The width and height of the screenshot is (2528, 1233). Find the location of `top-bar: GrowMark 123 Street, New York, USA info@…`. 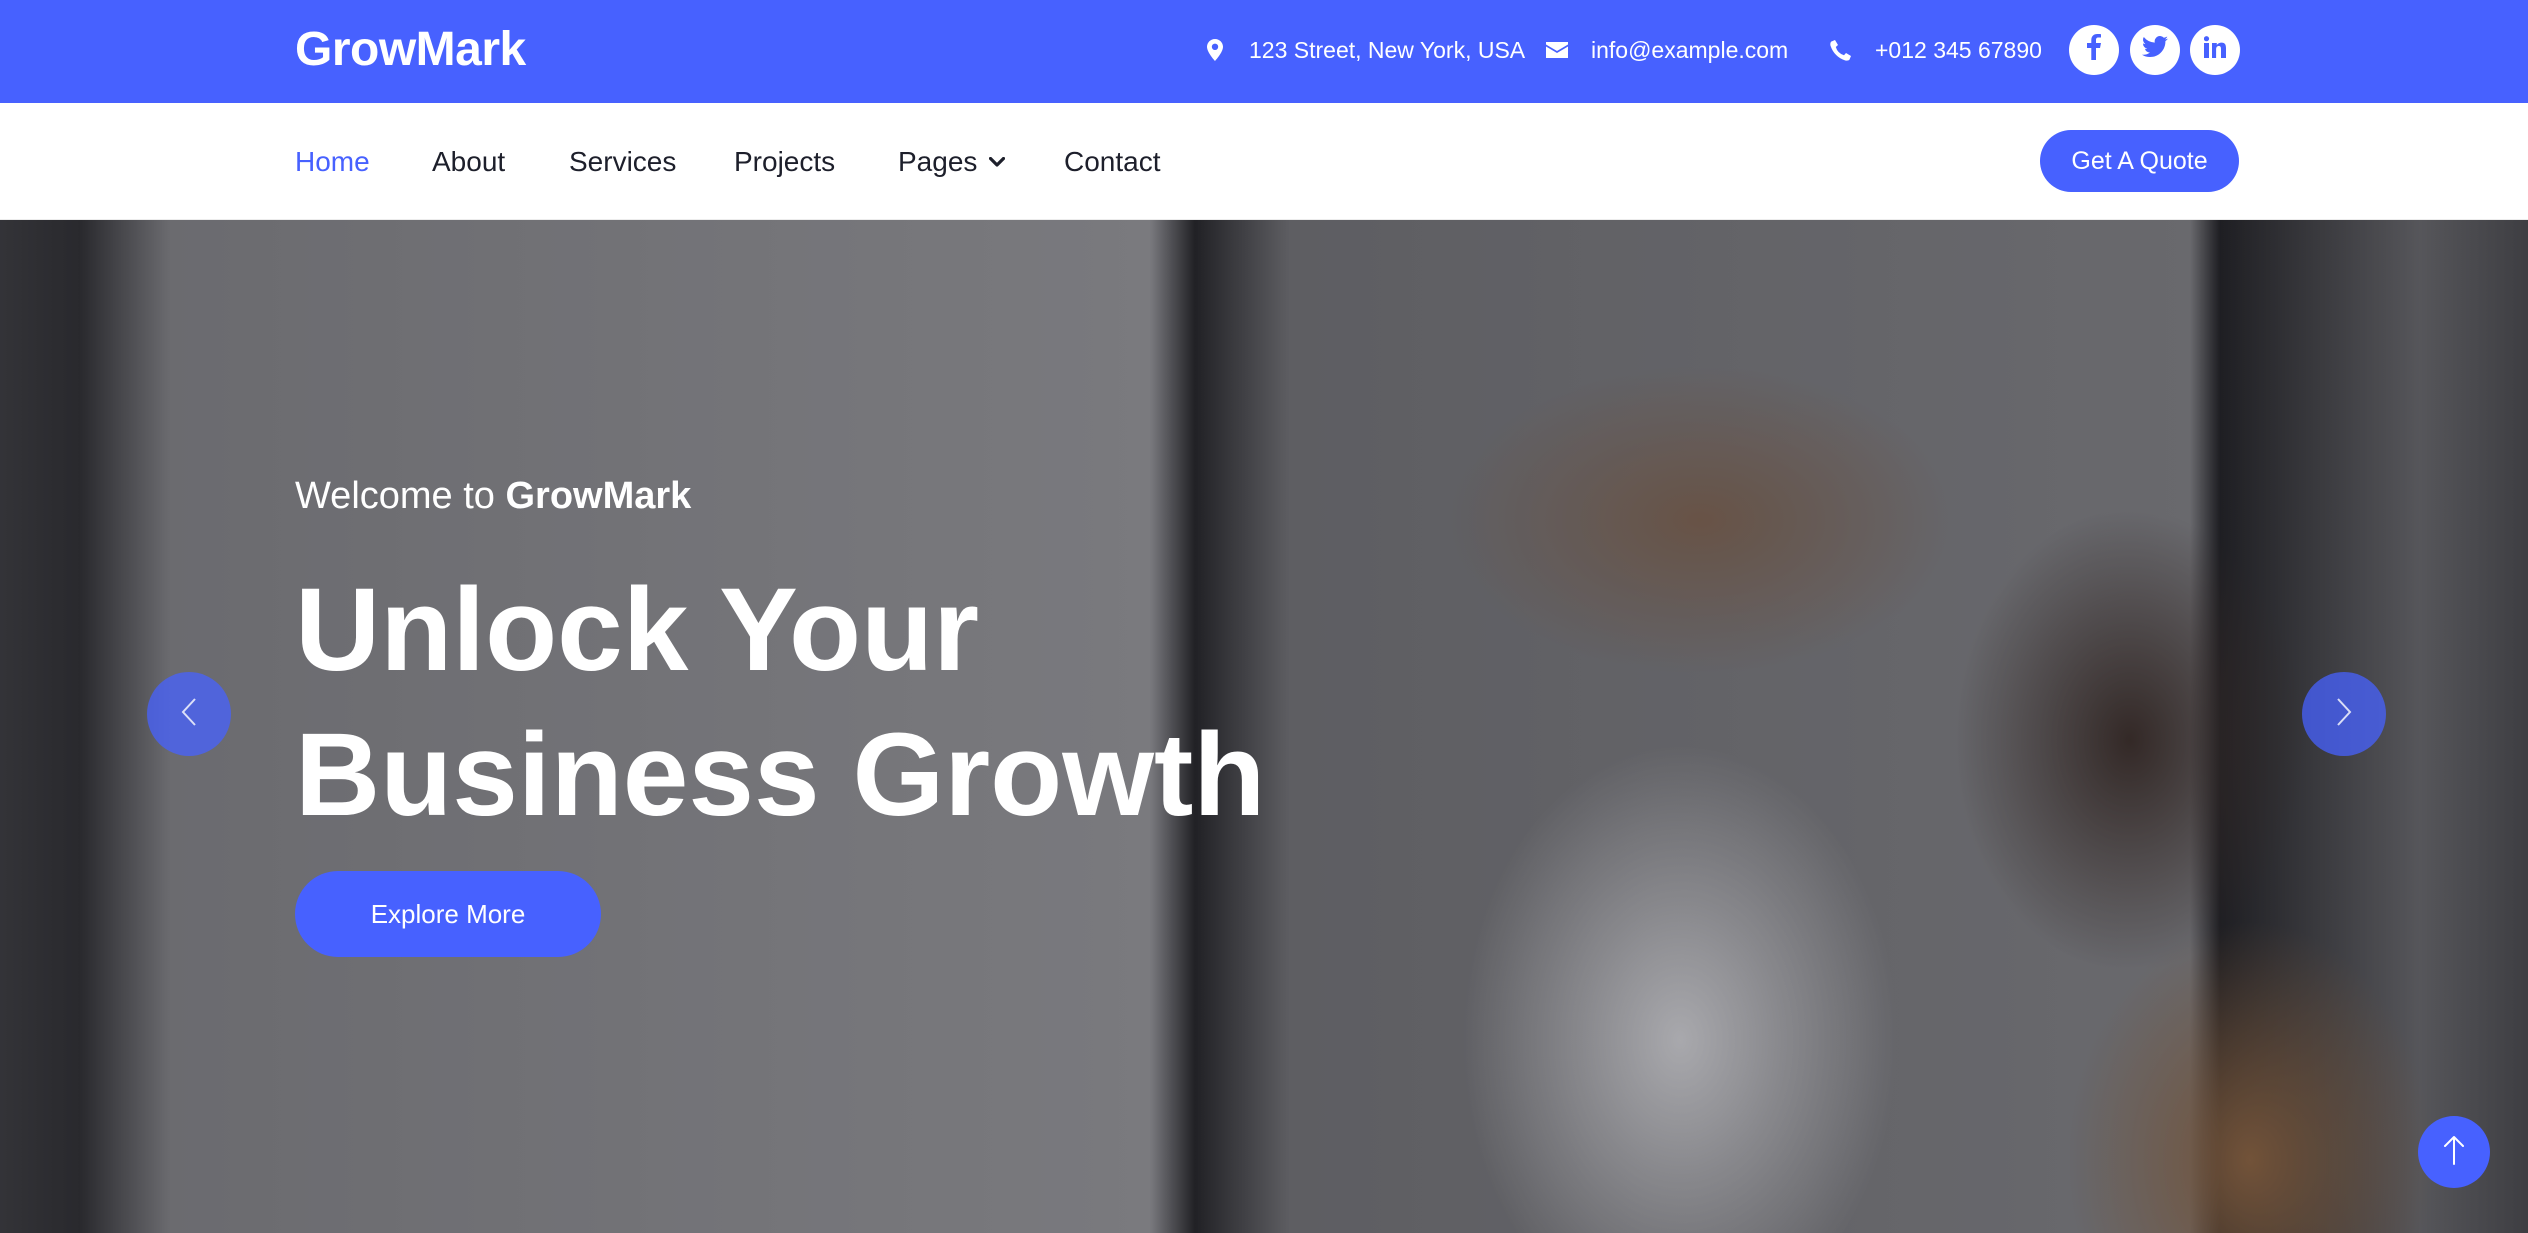

top-bar: GrowMark 123 Street, New York, USA info@… is located at coordinates (1264, 51).